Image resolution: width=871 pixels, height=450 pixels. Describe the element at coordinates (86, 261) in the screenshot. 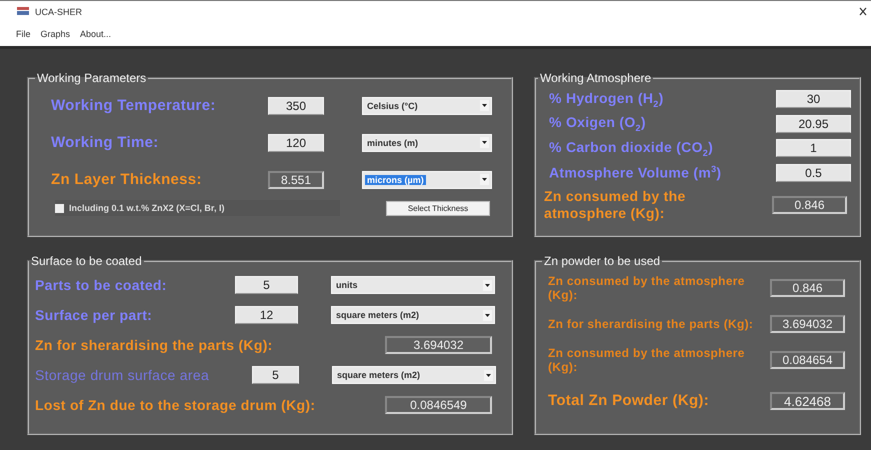

I see `panel-title: Surface to be coated` at that location.